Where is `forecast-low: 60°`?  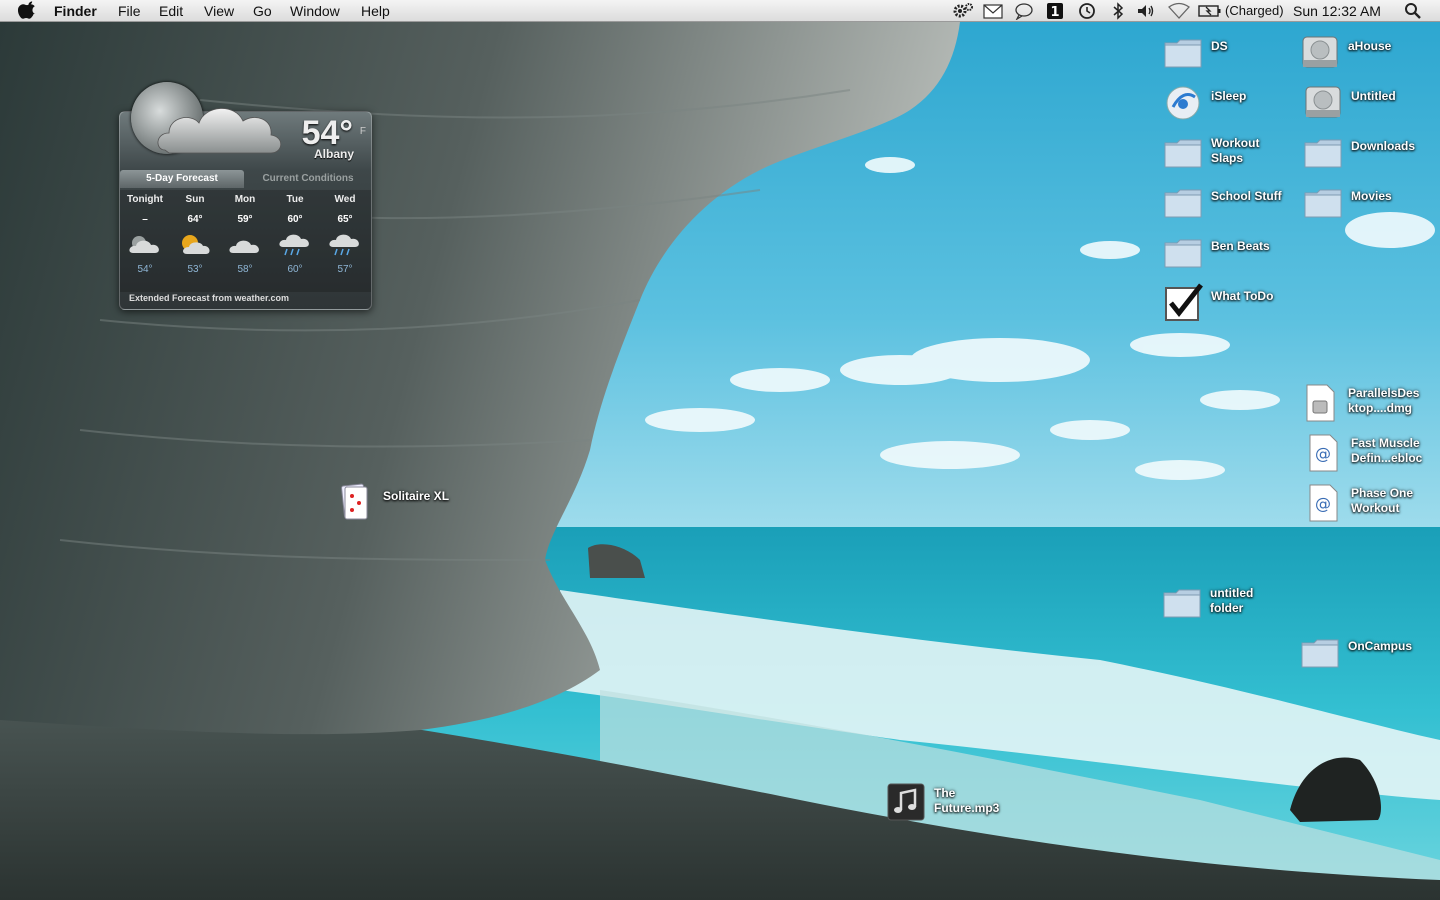
forecast-low: 60° is located at coordinates (295, 269).